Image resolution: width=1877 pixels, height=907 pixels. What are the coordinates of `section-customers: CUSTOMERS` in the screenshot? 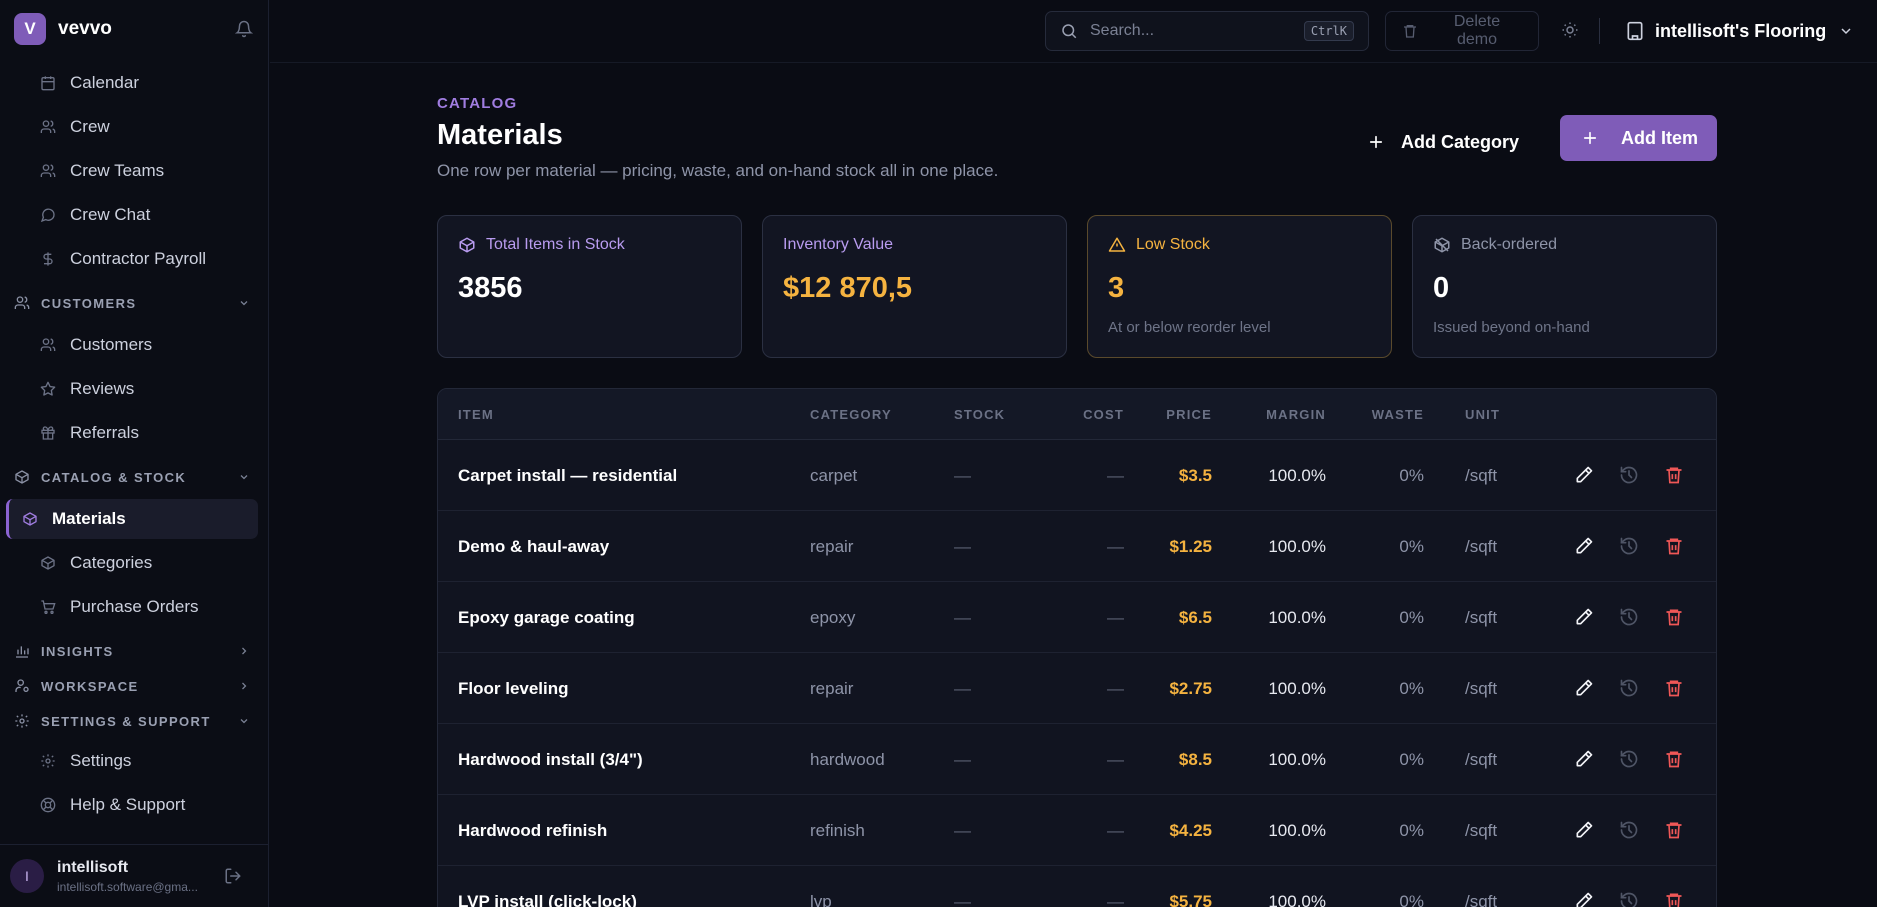 It's located at (132, 303).